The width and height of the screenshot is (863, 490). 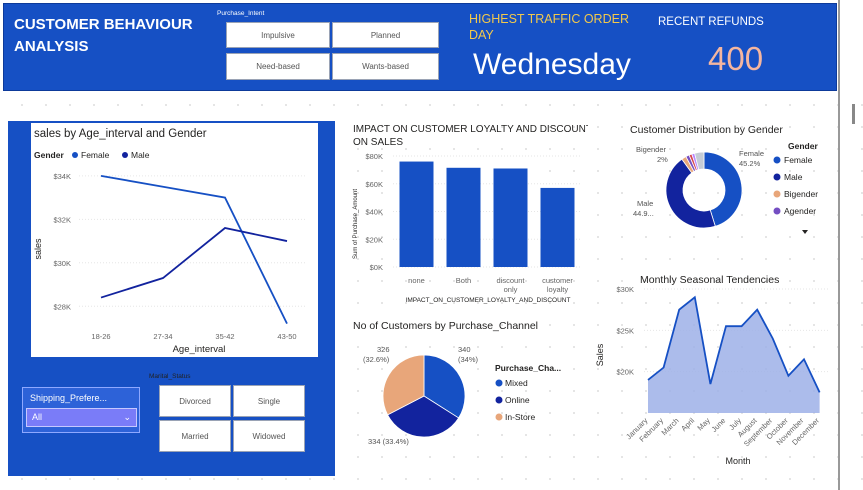 I want to click on bar-x-tick-label: Both, so click(x=463, y=280).